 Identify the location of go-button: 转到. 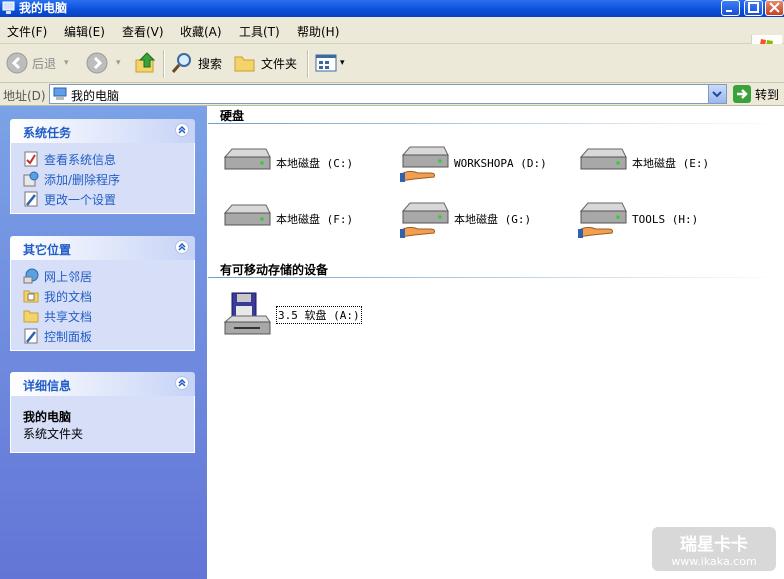
(756, 94).